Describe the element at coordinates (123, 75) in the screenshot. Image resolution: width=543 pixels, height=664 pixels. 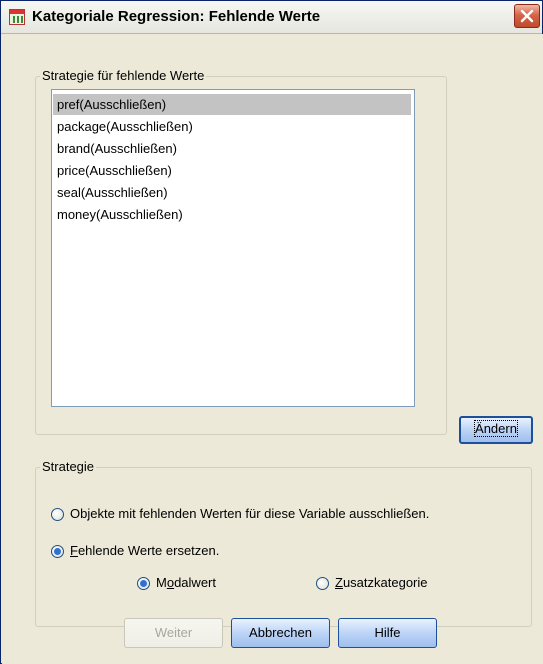
I see `missing-values-strategy-legend: Strategie für fehlende Werte` at that location.